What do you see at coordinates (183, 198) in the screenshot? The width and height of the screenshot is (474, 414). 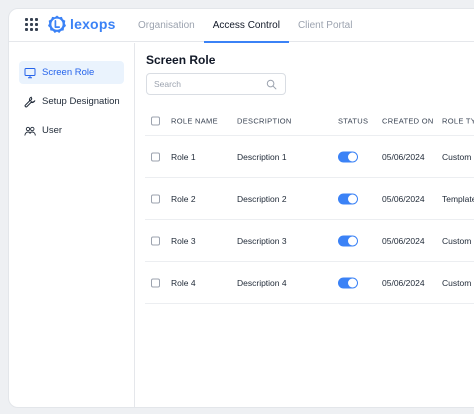 I see `role-name-cell: Role 2` at bounding box center [183, 198].